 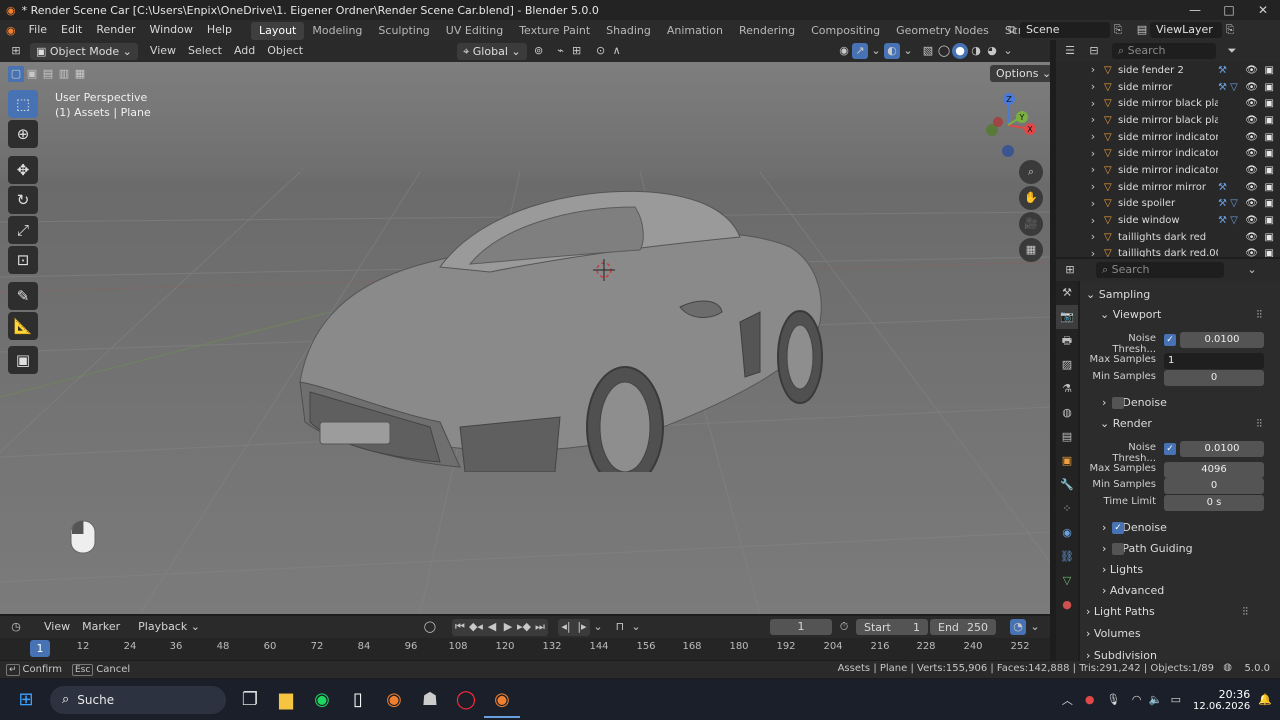 What do you see at coordinates (976, 51) in the screenshot?
I see `shading-material-icon: ◑` at bounding box center [976, 51].